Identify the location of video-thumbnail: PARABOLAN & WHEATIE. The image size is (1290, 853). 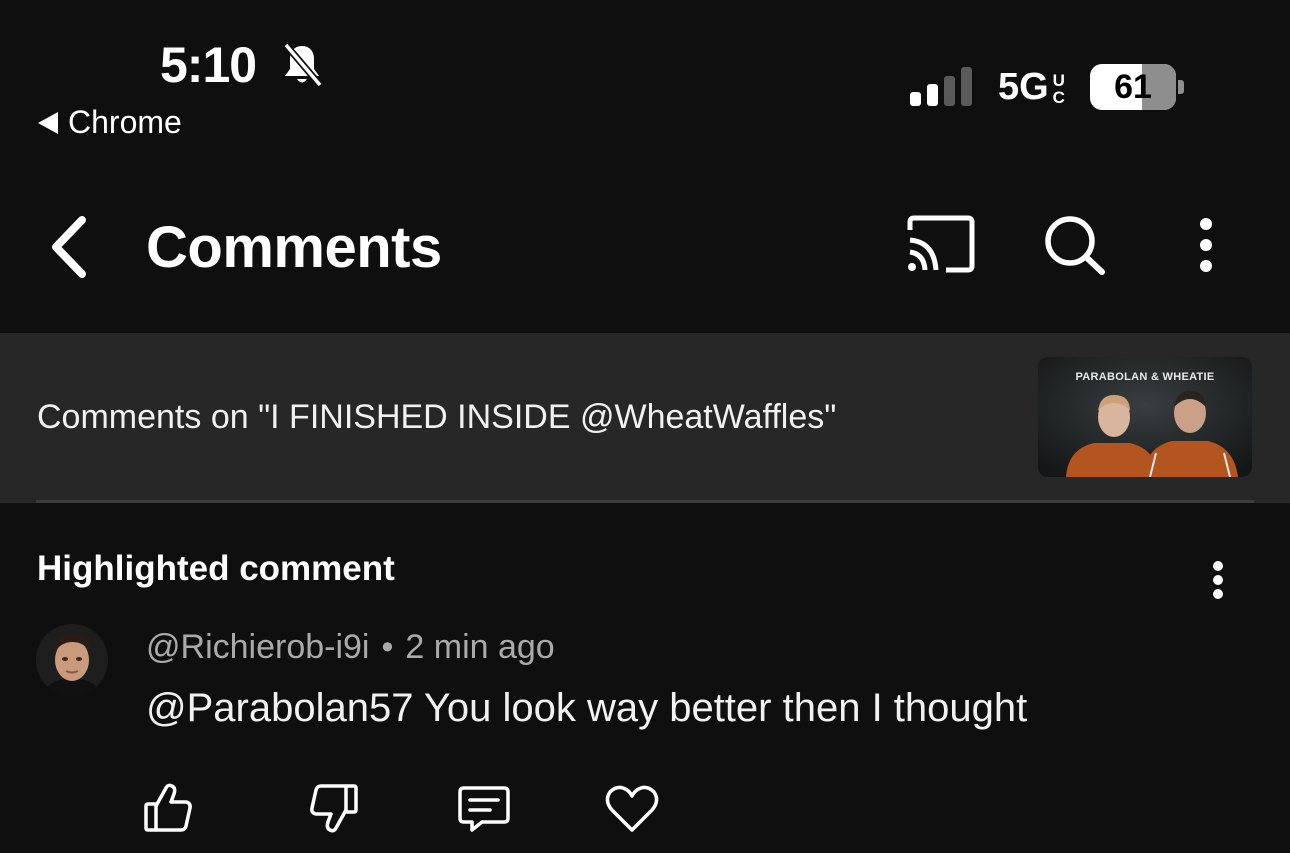
(1145, 417).